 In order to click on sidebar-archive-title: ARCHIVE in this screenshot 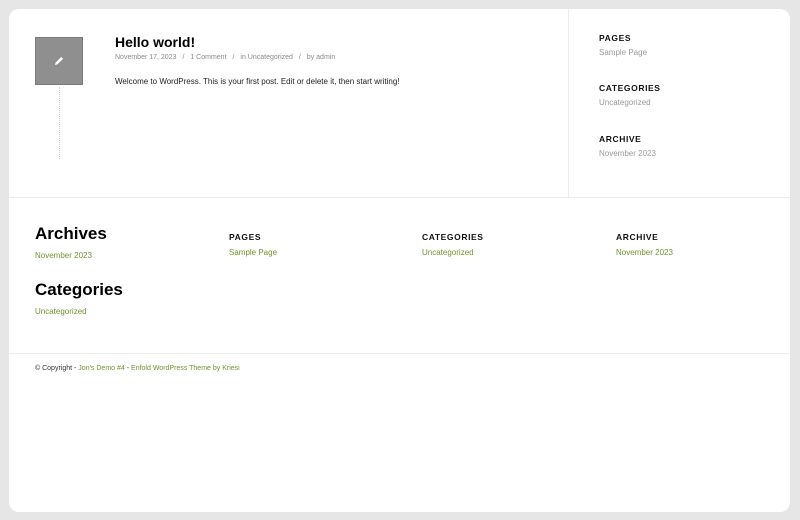, I will do `click(620, 139)`.